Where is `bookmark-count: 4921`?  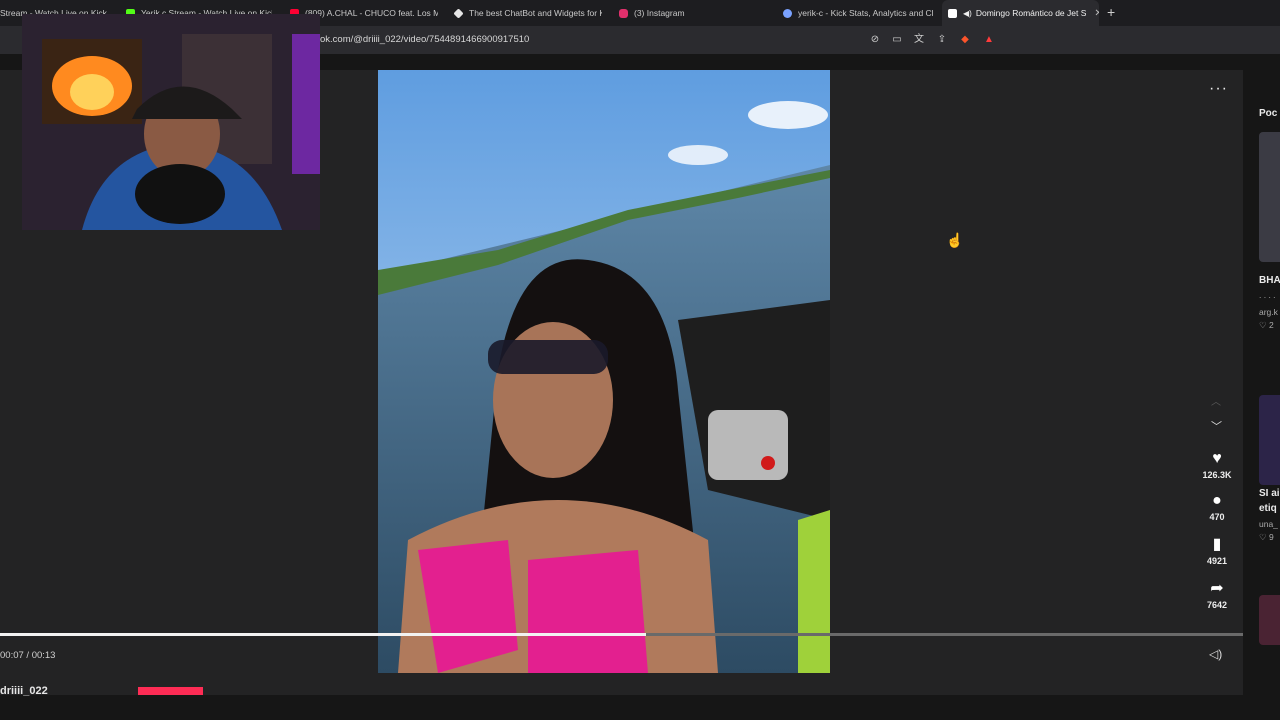 bookmark-count: 4921 is located at coordinates (1217, 561).